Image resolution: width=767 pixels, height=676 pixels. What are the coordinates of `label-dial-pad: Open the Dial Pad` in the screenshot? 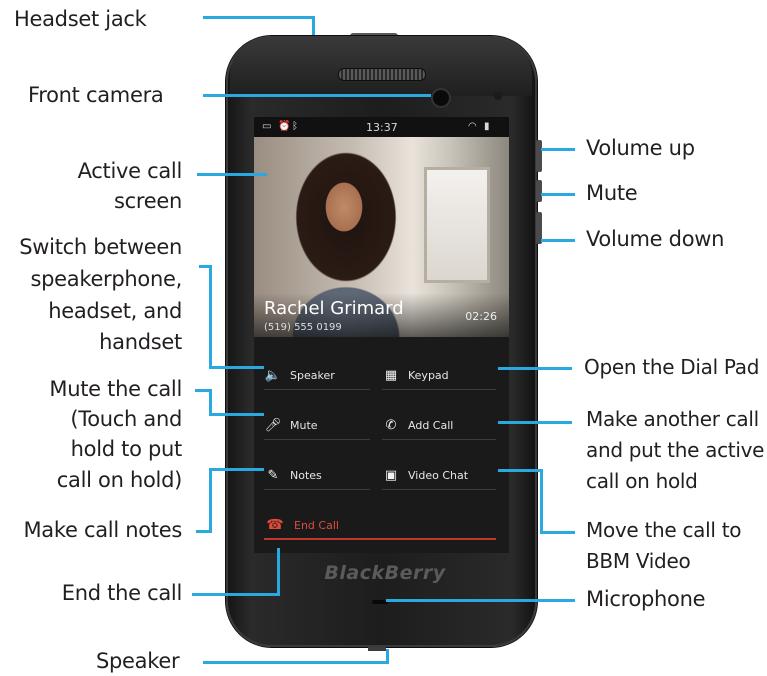 It's located at (672, 367).